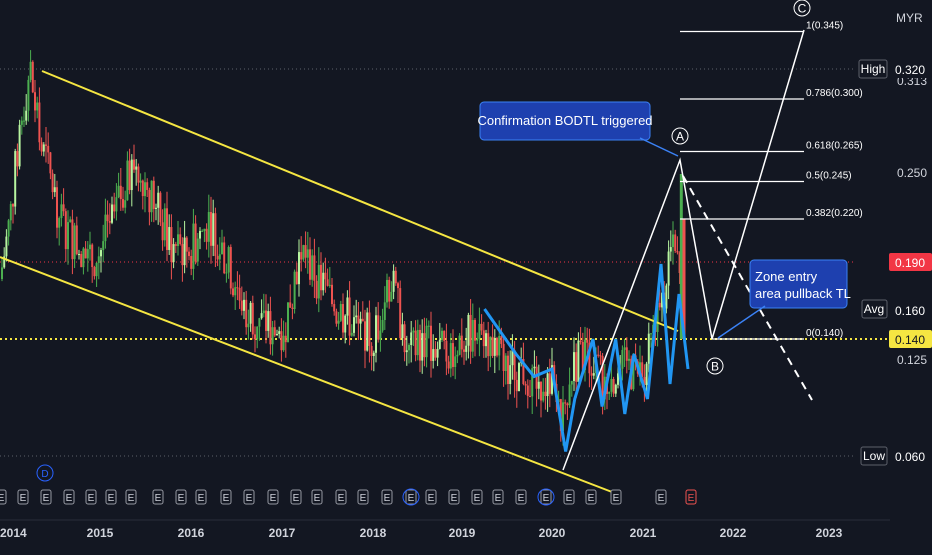 Image resolution: width=932 pixels, height=555 pixels. I want to click on fib-label-3: 0.5(0.245), so click(829, 176).